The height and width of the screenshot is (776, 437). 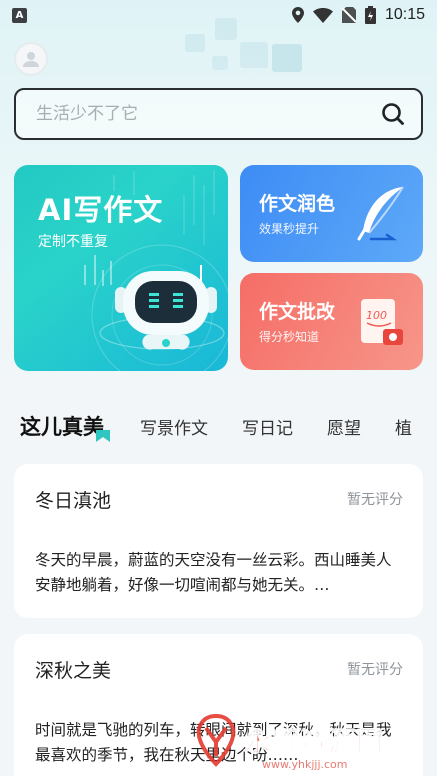 I want to click on correct-card: 作文批改 得分秒知道 100, so click(x=331, y=321).